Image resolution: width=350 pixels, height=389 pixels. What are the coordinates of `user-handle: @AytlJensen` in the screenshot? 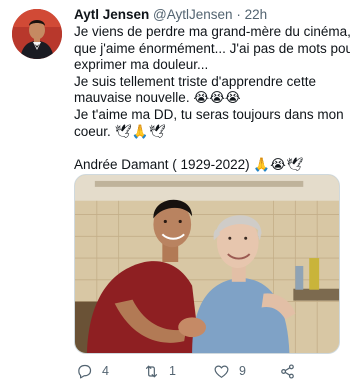 It's located at (193, 14).